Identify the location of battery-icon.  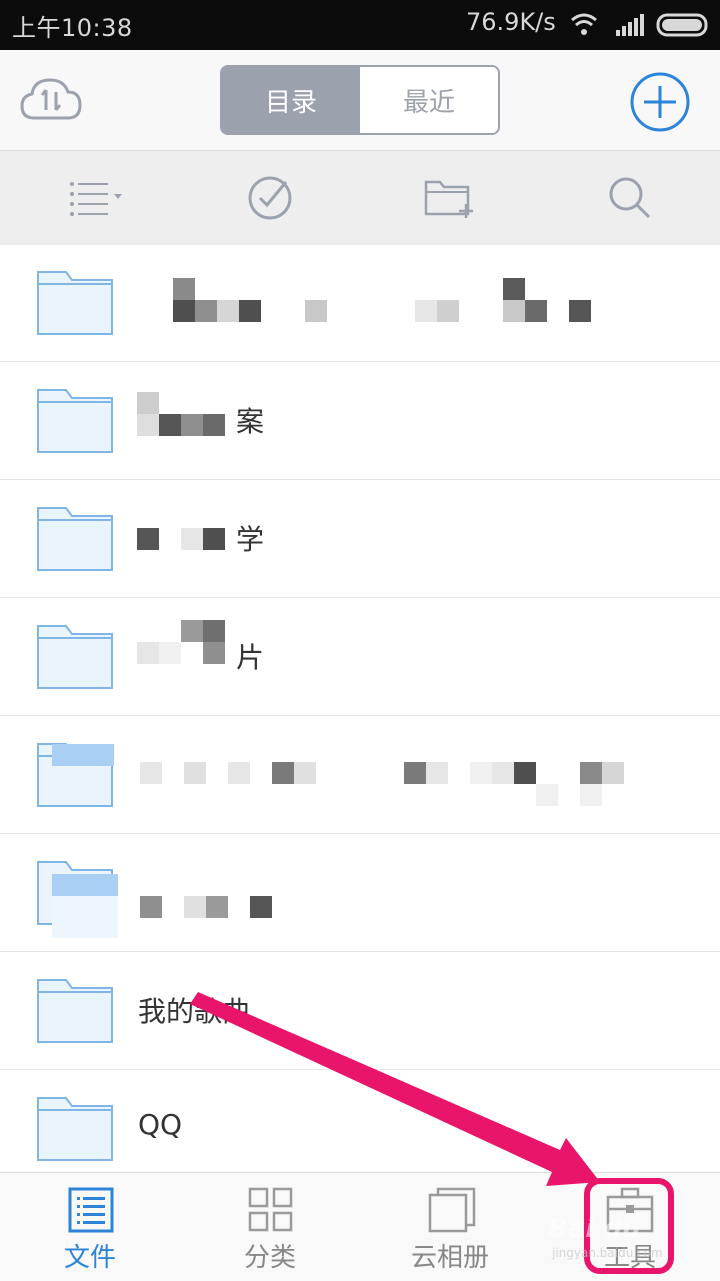
(682, 25).